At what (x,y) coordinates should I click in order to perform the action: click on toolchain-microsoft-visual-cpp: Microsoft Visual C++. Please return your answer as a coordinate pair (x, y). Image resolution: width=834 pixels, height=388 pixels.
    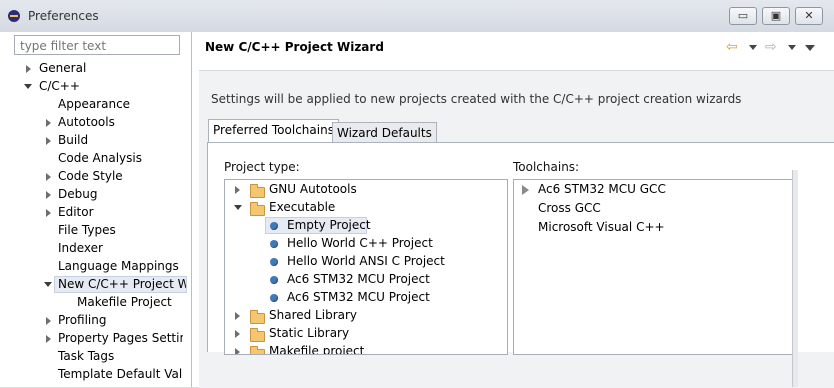
    Looking at the image, I should click on (601, 227).